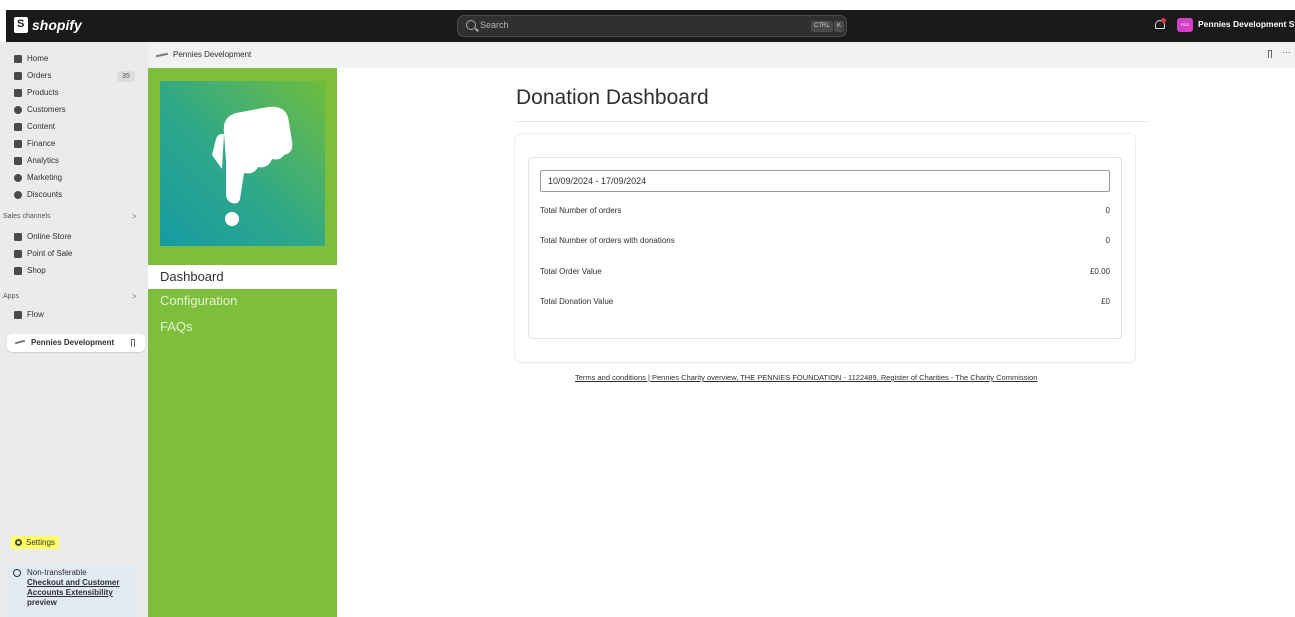  Describe the element at coordinates (18, 75) in the screenshot. I see `orders-icon` at that location.